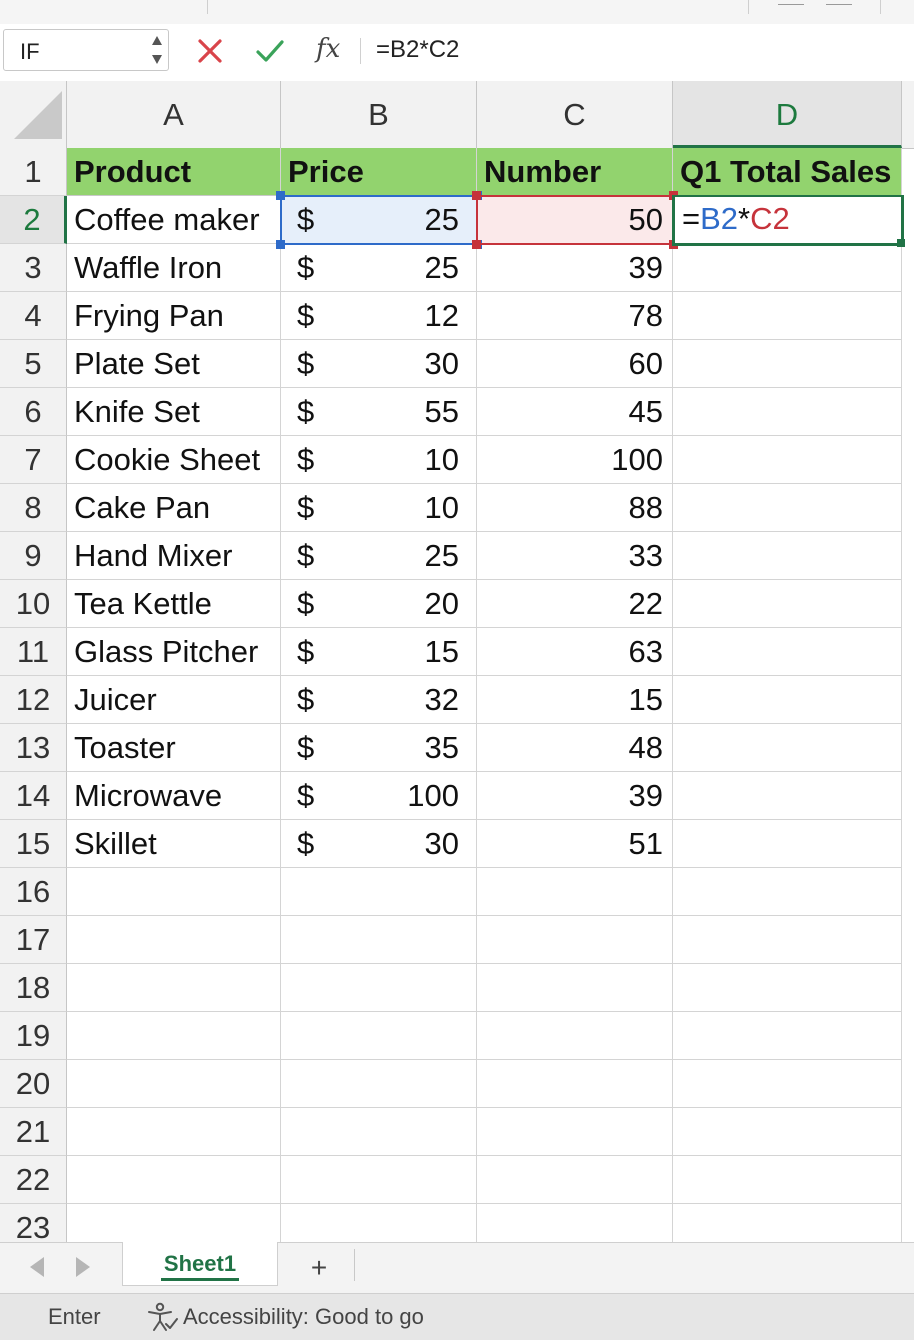 This screenshot has width=914, height=1340. What do you see at coordinates (33, 892) in the screenshot?
I see `row-header-16: 16` at bounding box center [33, 892].